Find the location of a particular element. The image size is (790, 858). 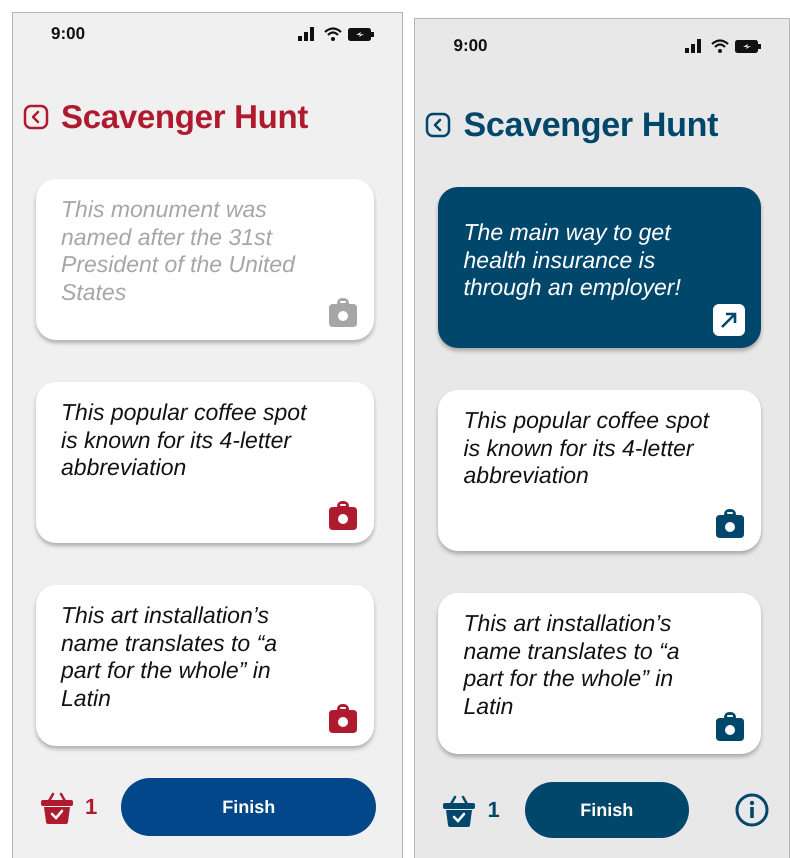

clue-text: This monument was named after the 31st President of the United States is located at coordinates (178, 251).